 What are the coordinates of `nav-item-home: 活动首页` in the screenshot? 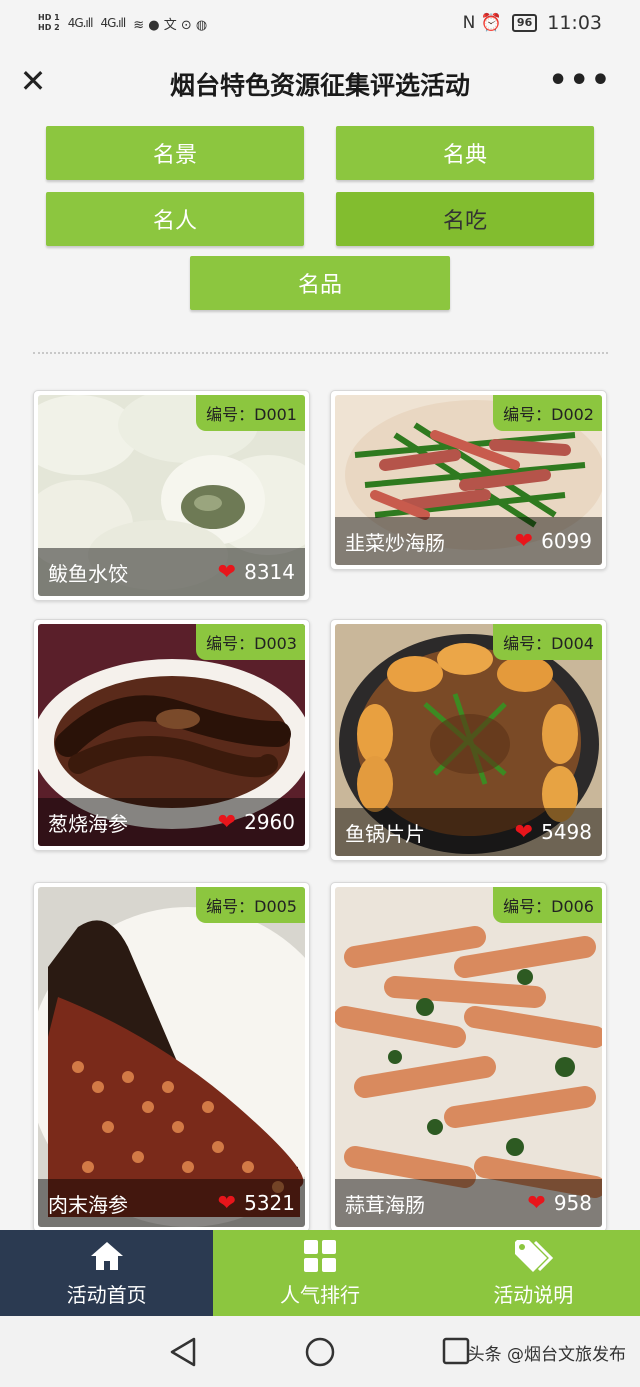 It's located at (107, 1273).